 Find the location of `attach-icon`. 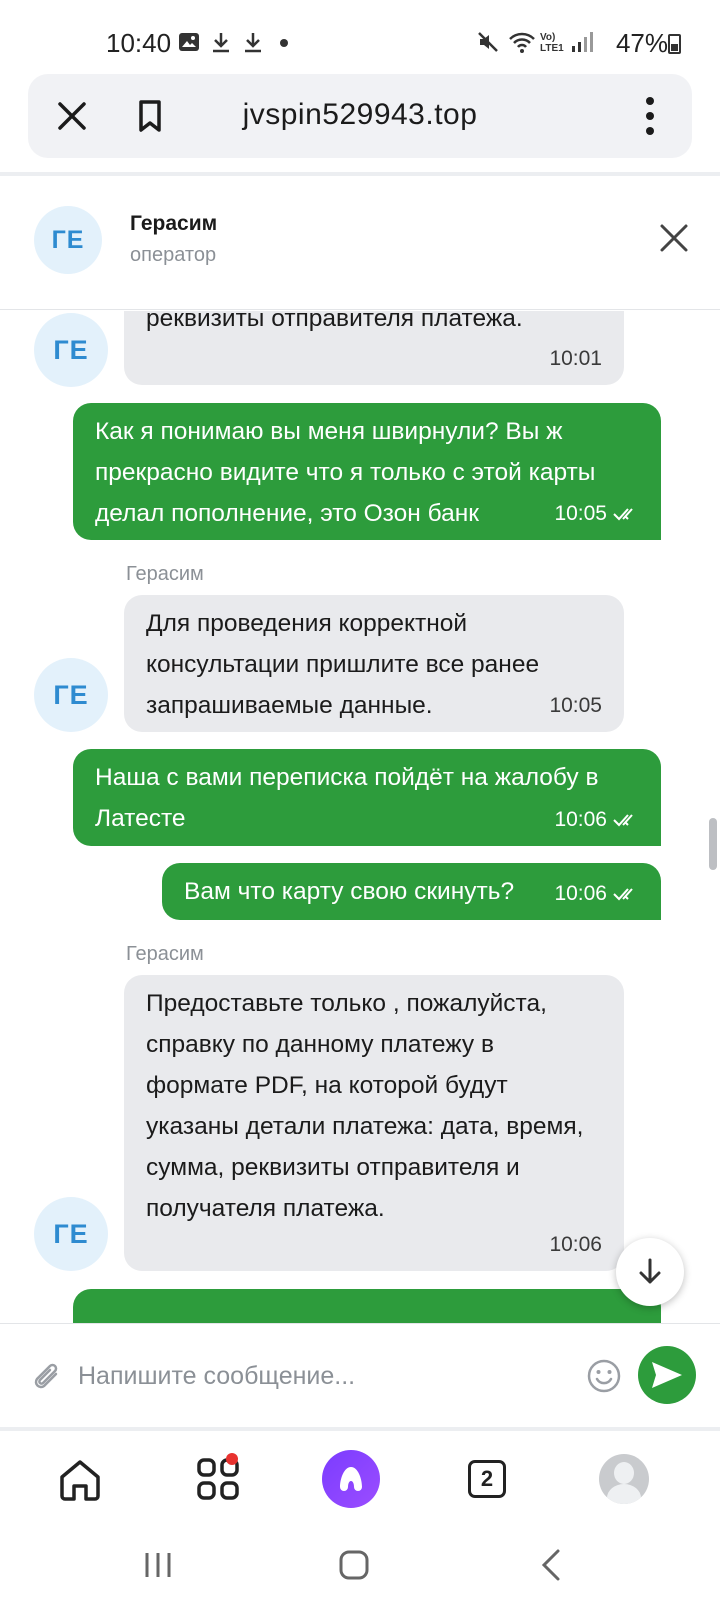

attach-icon is located at coordinates (47, 1377).